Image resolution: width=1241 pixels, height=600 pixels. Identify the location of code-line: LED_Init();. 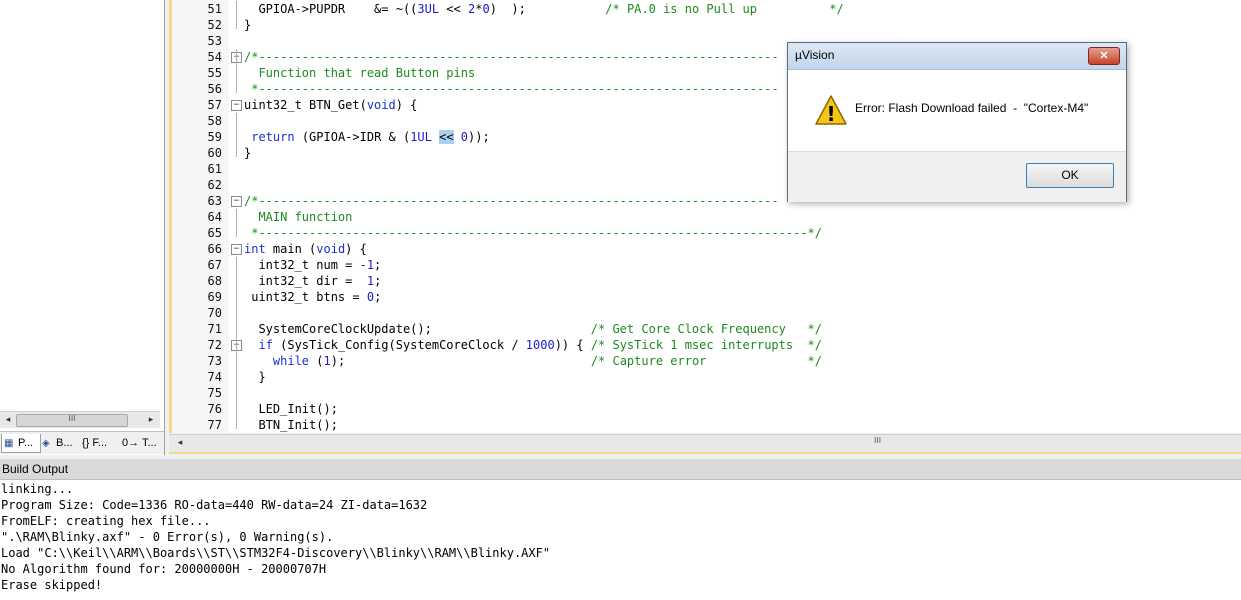
(291, 409).